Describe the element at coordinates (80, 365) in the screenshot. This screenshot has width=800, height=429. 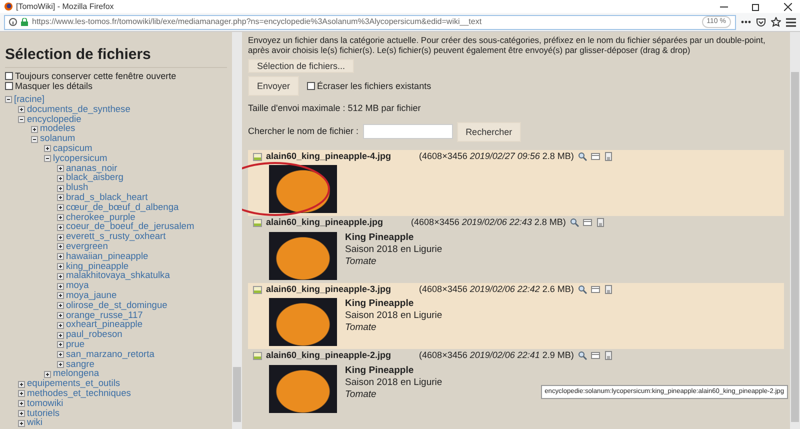
I see `tree-link: sangre` at that location.